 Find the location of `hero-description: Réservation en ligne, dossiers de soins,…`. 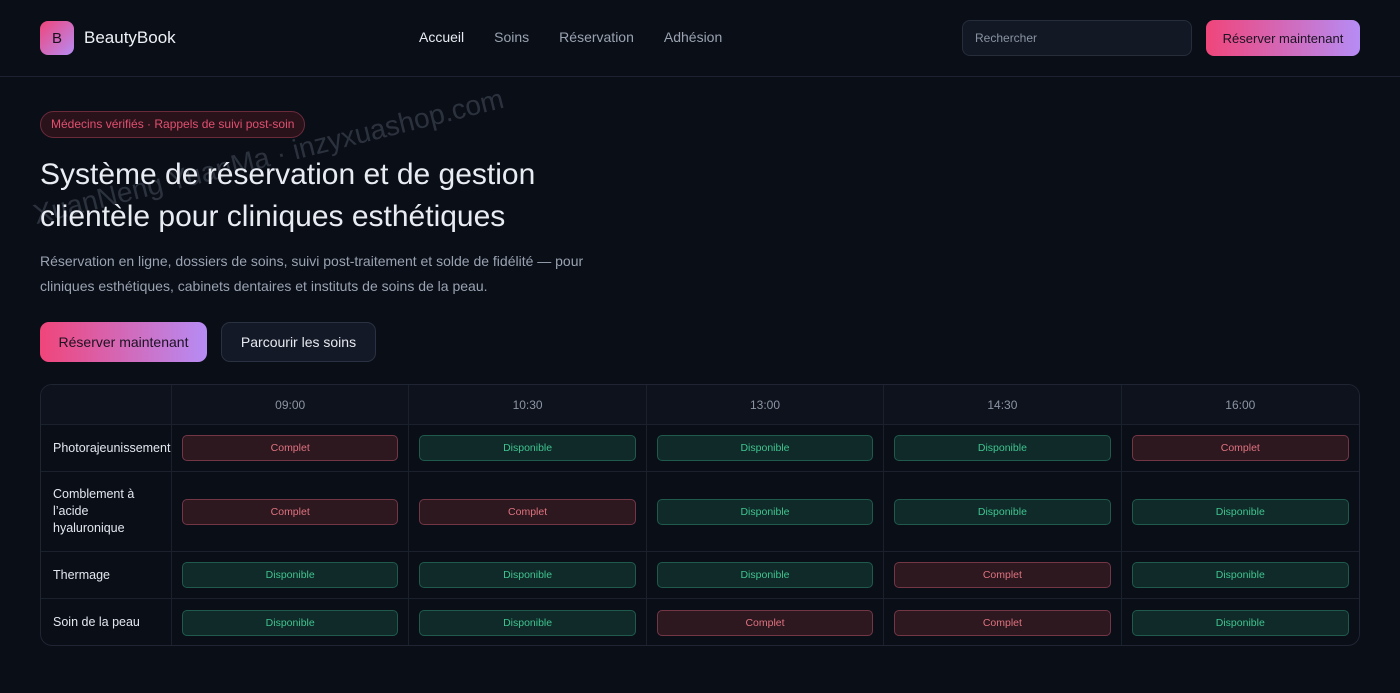

hero-description: Réservation en ligne, dossiers de soins,… is located at coordinates (340, 274).